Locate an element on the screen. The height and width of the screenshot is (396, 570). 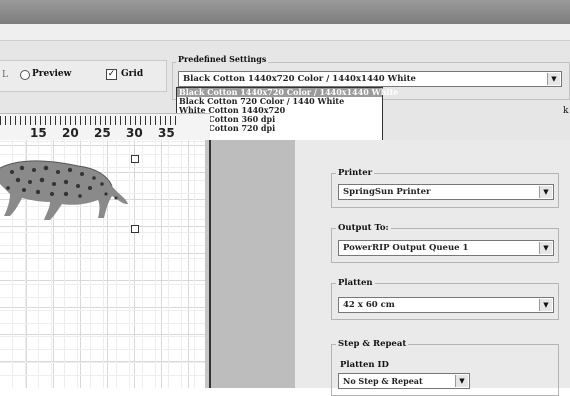
ruler-label: 25 is located at coordinates (102, 133).